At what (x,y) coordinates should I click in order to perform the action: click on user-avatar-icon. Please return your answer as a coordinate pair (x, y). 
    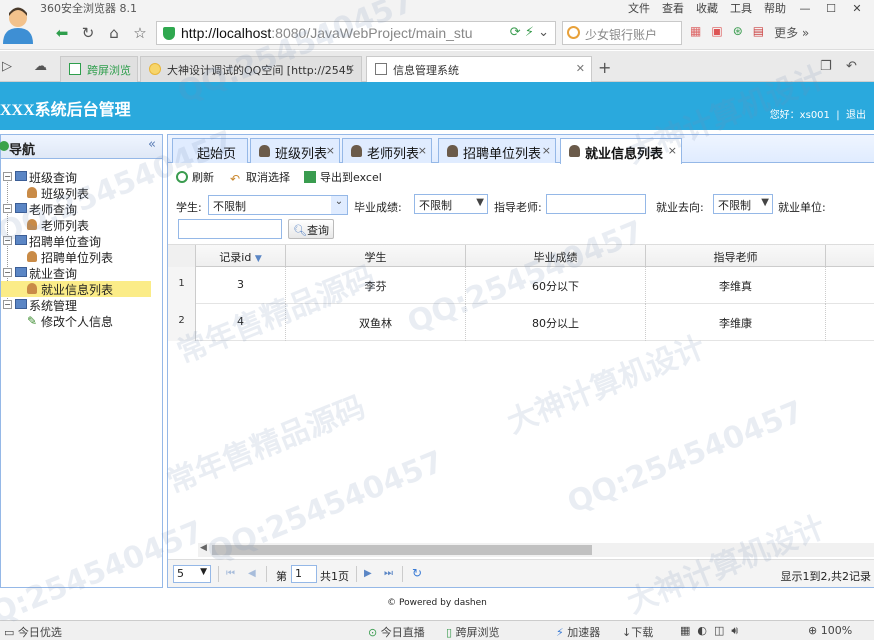
    Looking at the image, I should click on (18, 24).